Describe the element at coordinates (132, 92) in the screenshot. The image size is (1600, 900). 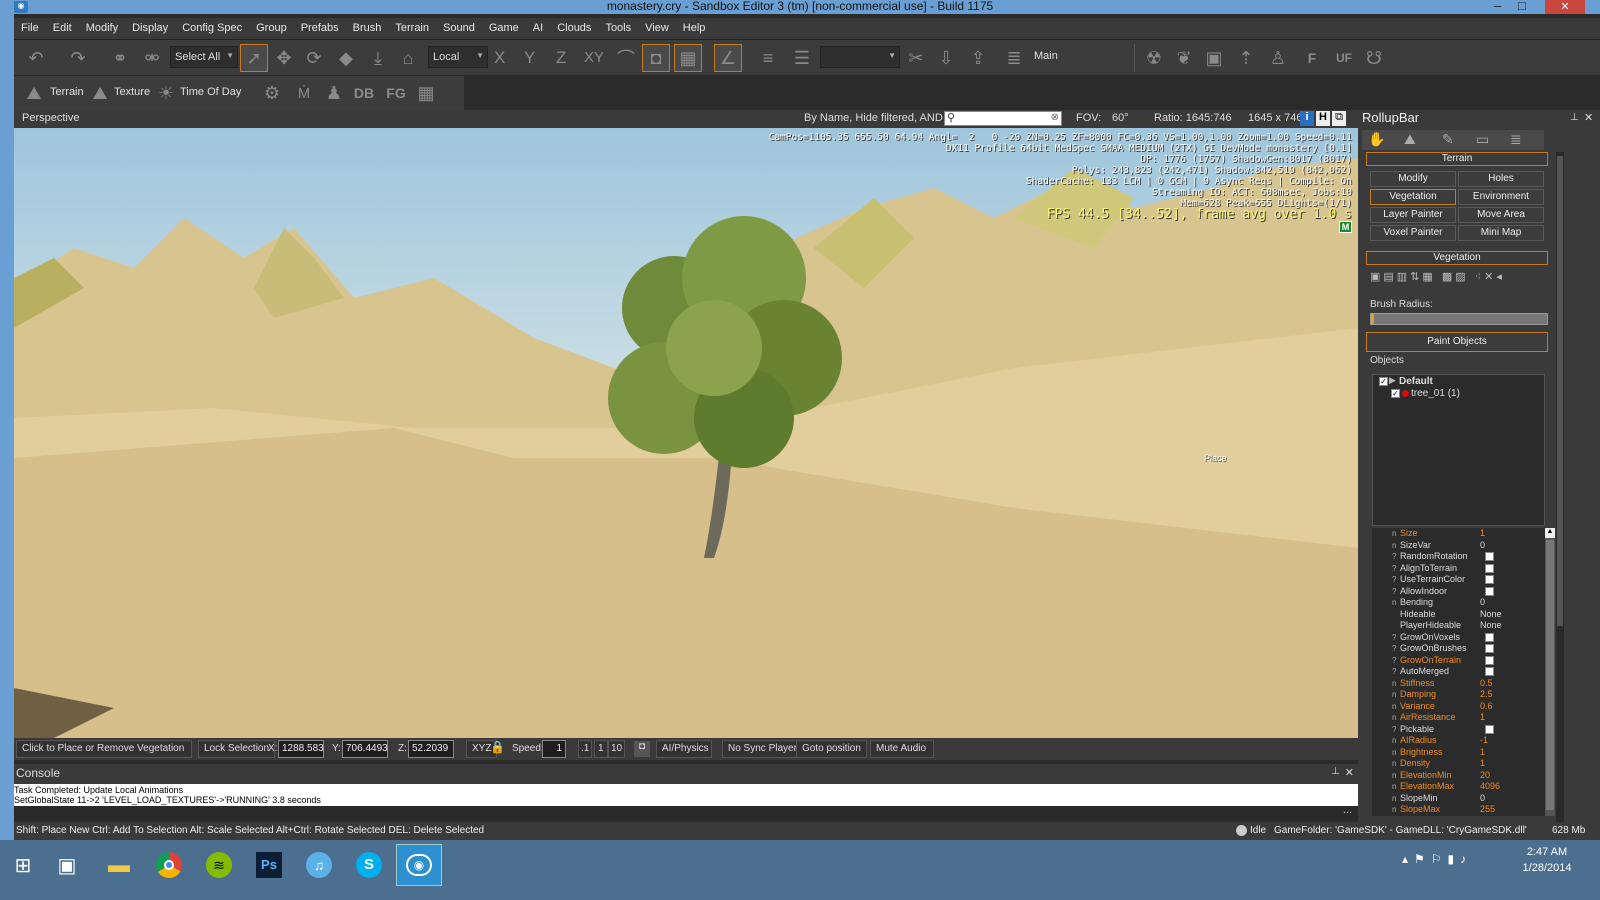
I see `texture-editor-button: Texture` at that location.